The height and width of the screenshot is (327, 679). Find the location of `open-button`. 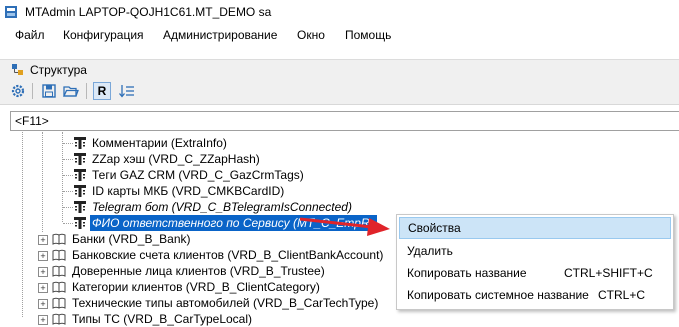

open-button is located at coordinates (71, 91).